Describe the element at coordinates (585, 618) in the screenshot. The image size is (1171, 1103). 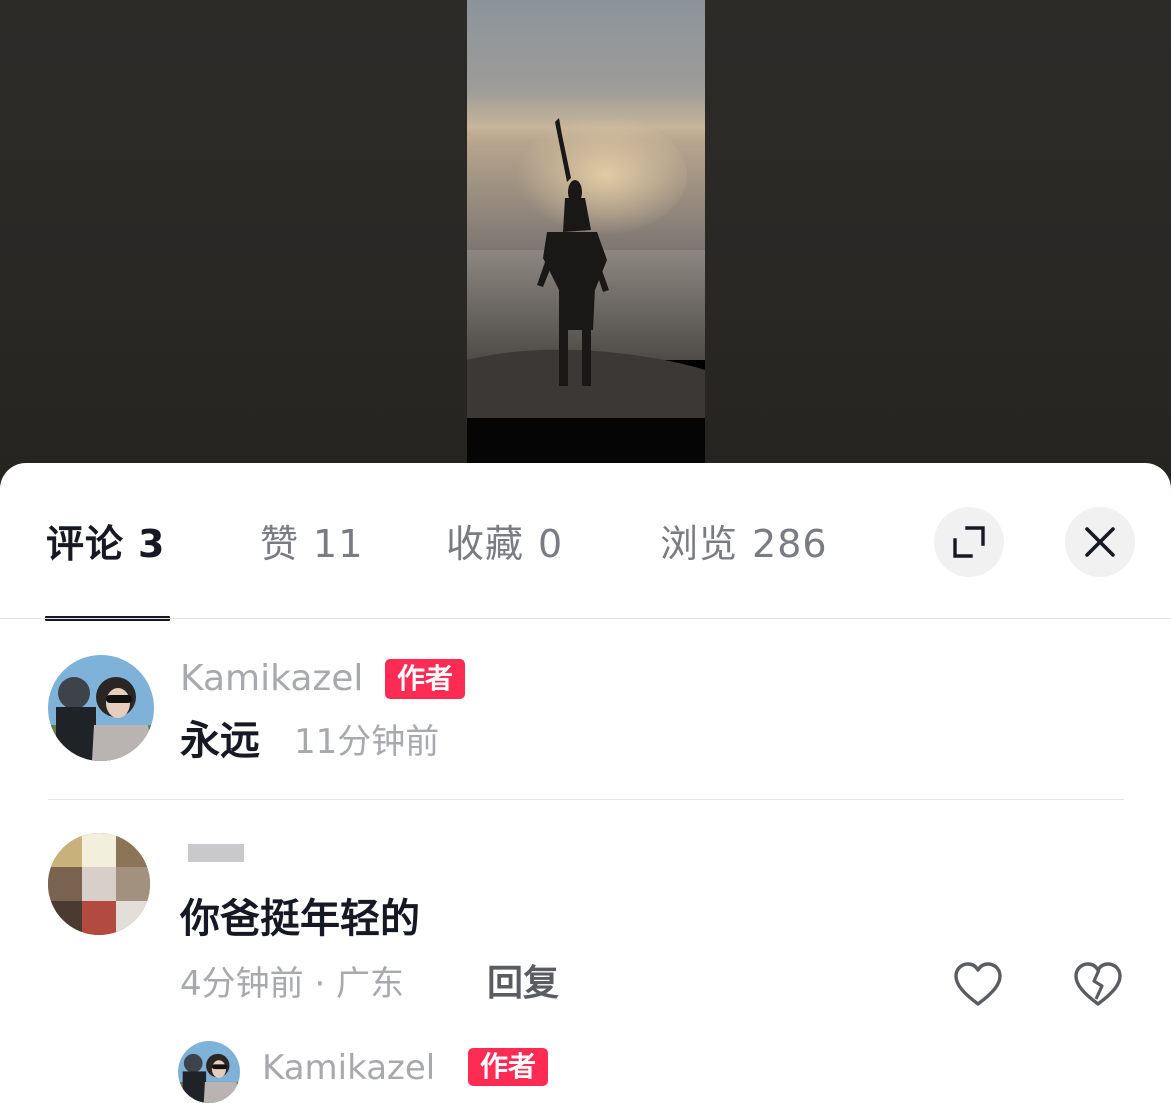
I see `tabs-divider` at that location.